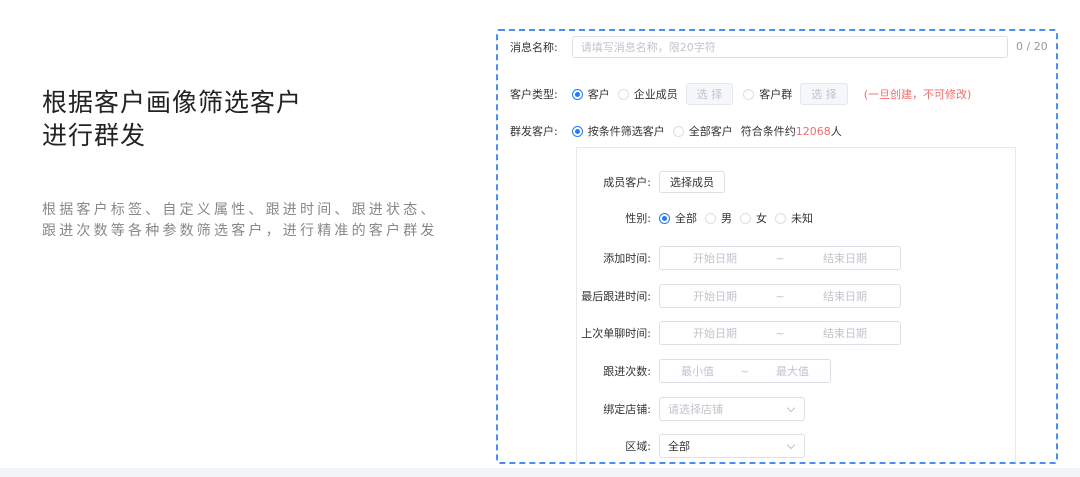 The width and height of the screenshot is (1080, 477). I want to click on send-customers-row: 群发客户: 按条件筛选客户 全部客户 符合条件约12068人, so click(676, 131).